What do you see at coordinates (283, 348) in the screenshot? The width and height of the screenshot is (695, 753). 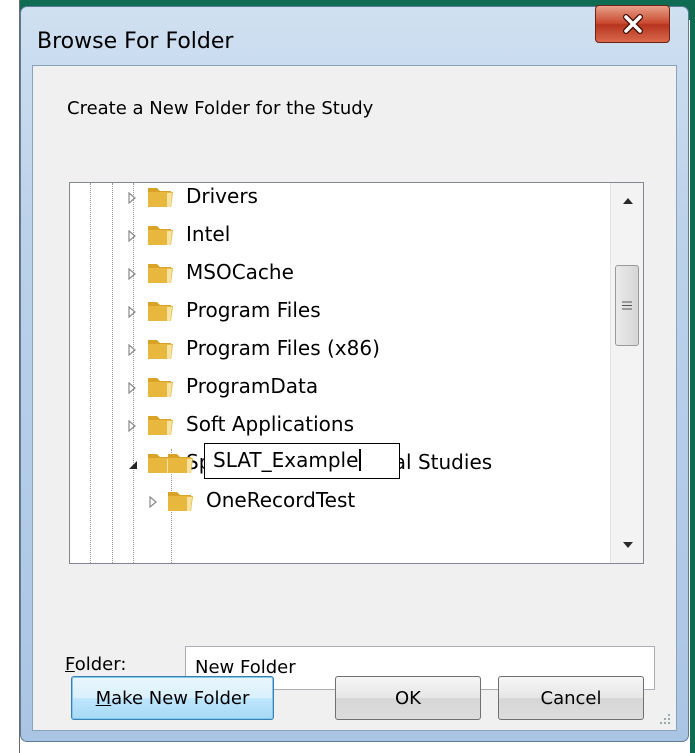 I see `tree-item-label: Program Files (x86)` at bounding box center [283, 348].